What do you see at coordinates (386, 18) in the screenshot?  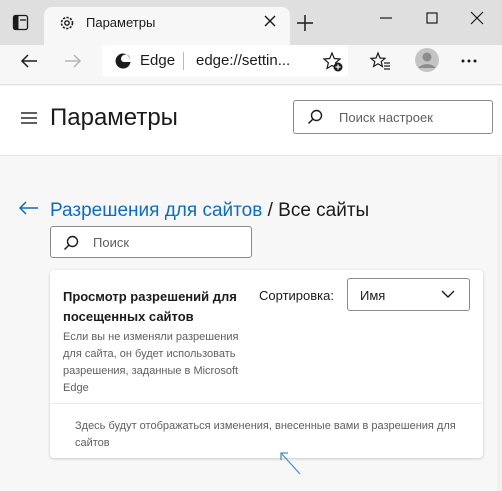 I see `minimize-icon` at bounding box center [386, 18].